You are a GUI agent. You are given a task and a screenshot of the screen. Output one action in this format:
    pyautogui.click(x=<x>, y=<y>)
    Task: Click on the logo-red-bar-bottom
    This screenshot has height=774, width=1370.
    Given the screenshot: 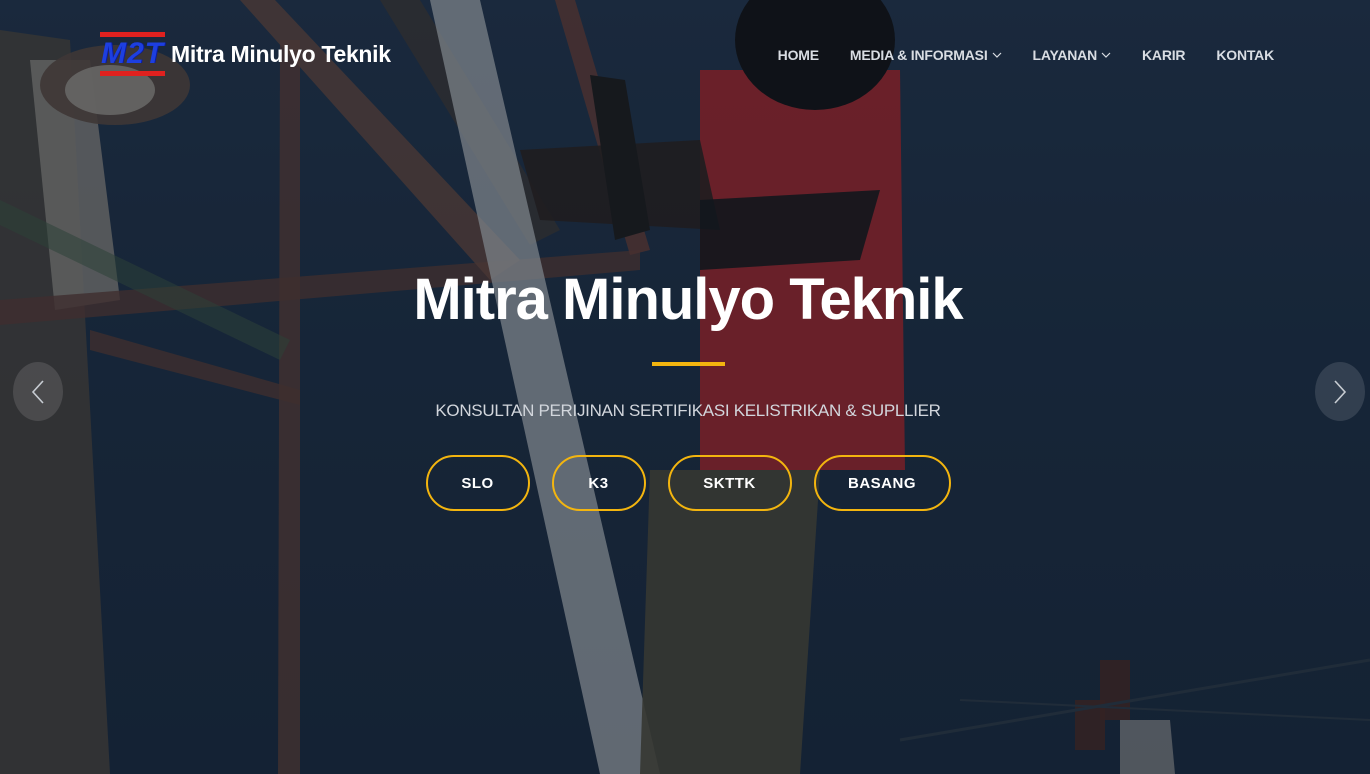 What is the action you would take?
    pyautogui.click(x=132, y=73)
    